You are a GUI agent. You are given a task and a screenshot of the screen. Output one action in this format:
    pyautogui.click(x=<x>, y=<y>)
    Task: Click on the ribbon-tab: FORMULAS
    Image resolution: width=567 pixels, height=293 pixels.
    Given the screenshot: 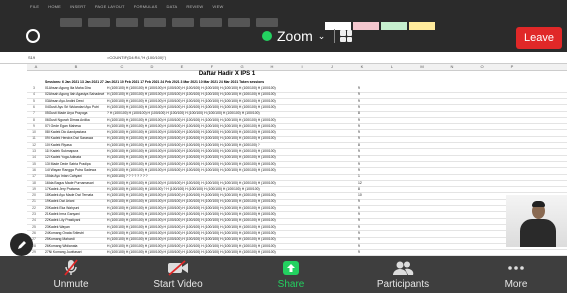 What is the action you would take?
    pyautogui.click(x=146, y=6)
    